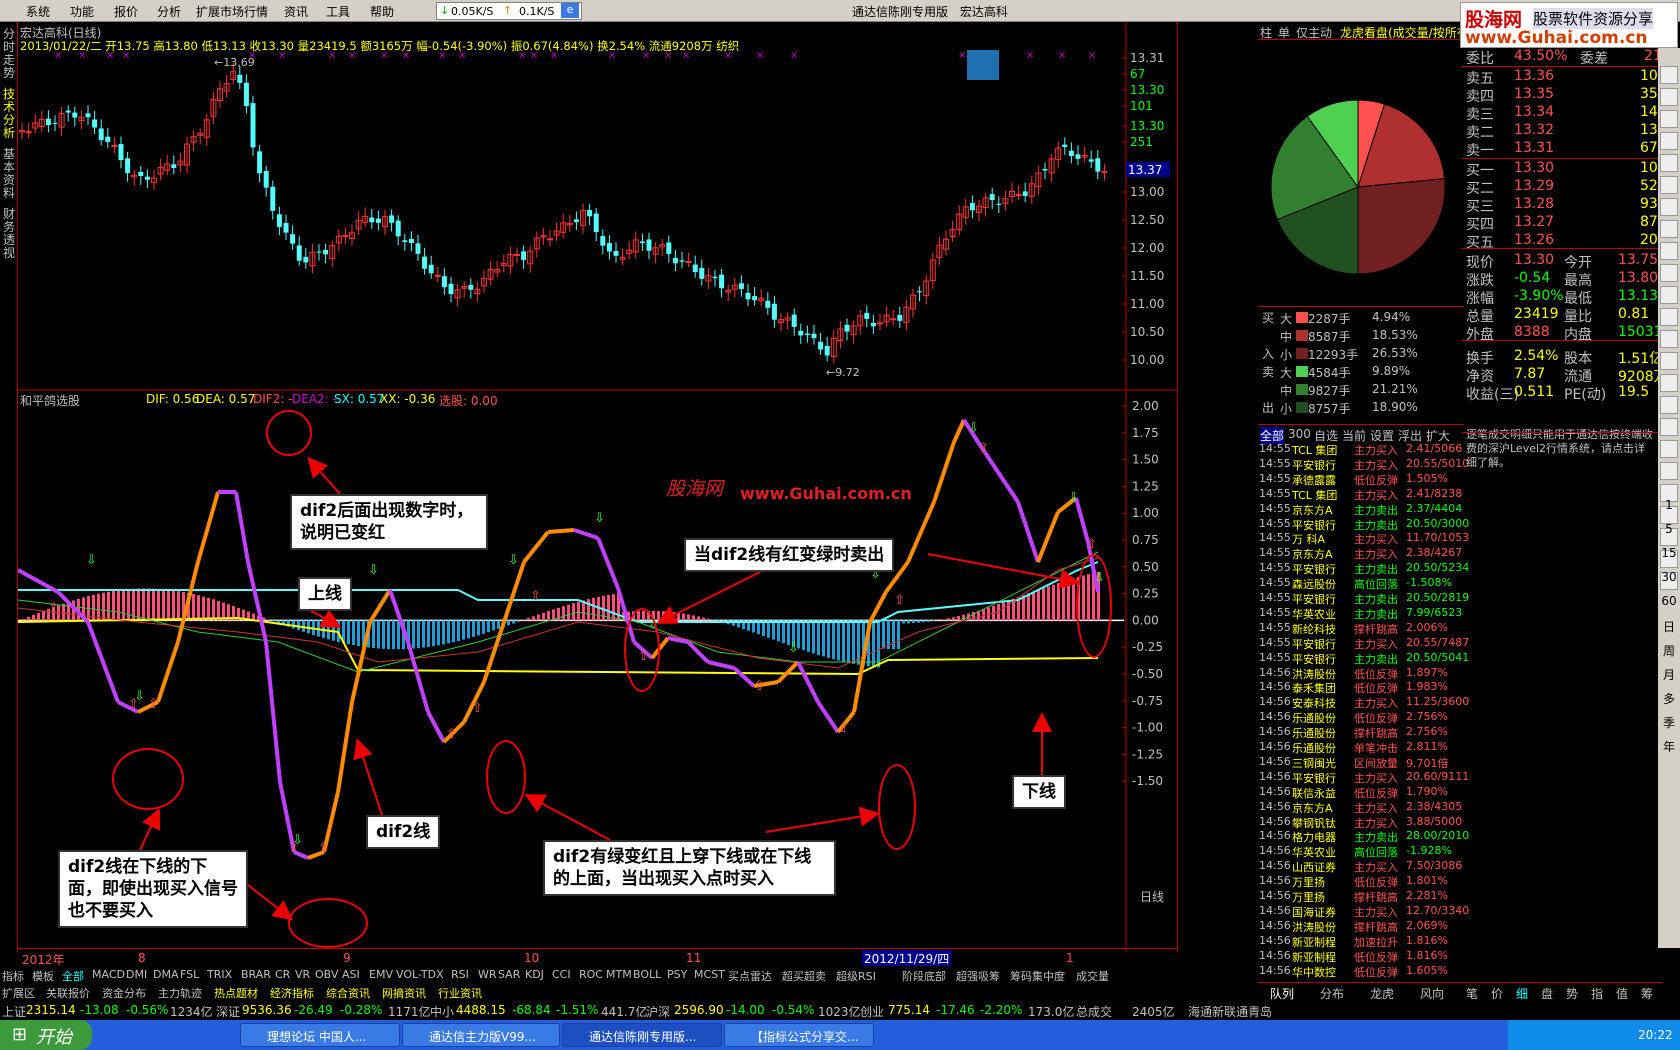  I want to click on tx-row: 14:56 洪涛股份 撑杆跳高 2.069%, so click(1361, 926).